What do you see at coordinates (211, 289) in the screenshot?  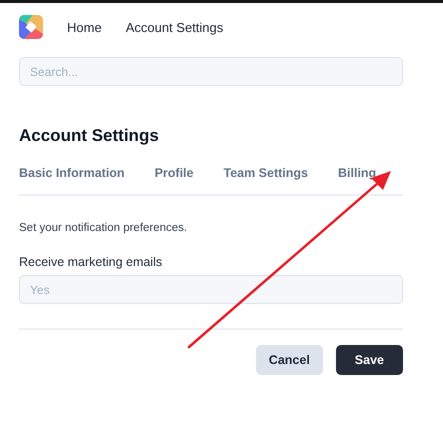 I see `input-field: Yes` at bounding box center [211, 289].